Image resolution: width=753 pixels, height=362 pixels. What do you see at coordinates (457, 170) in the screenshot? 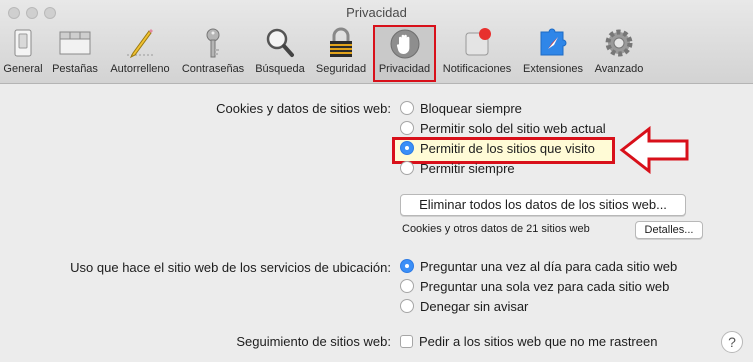
I see `cookies-option-always: Permitir siempre` at bounding box center [457, 170].